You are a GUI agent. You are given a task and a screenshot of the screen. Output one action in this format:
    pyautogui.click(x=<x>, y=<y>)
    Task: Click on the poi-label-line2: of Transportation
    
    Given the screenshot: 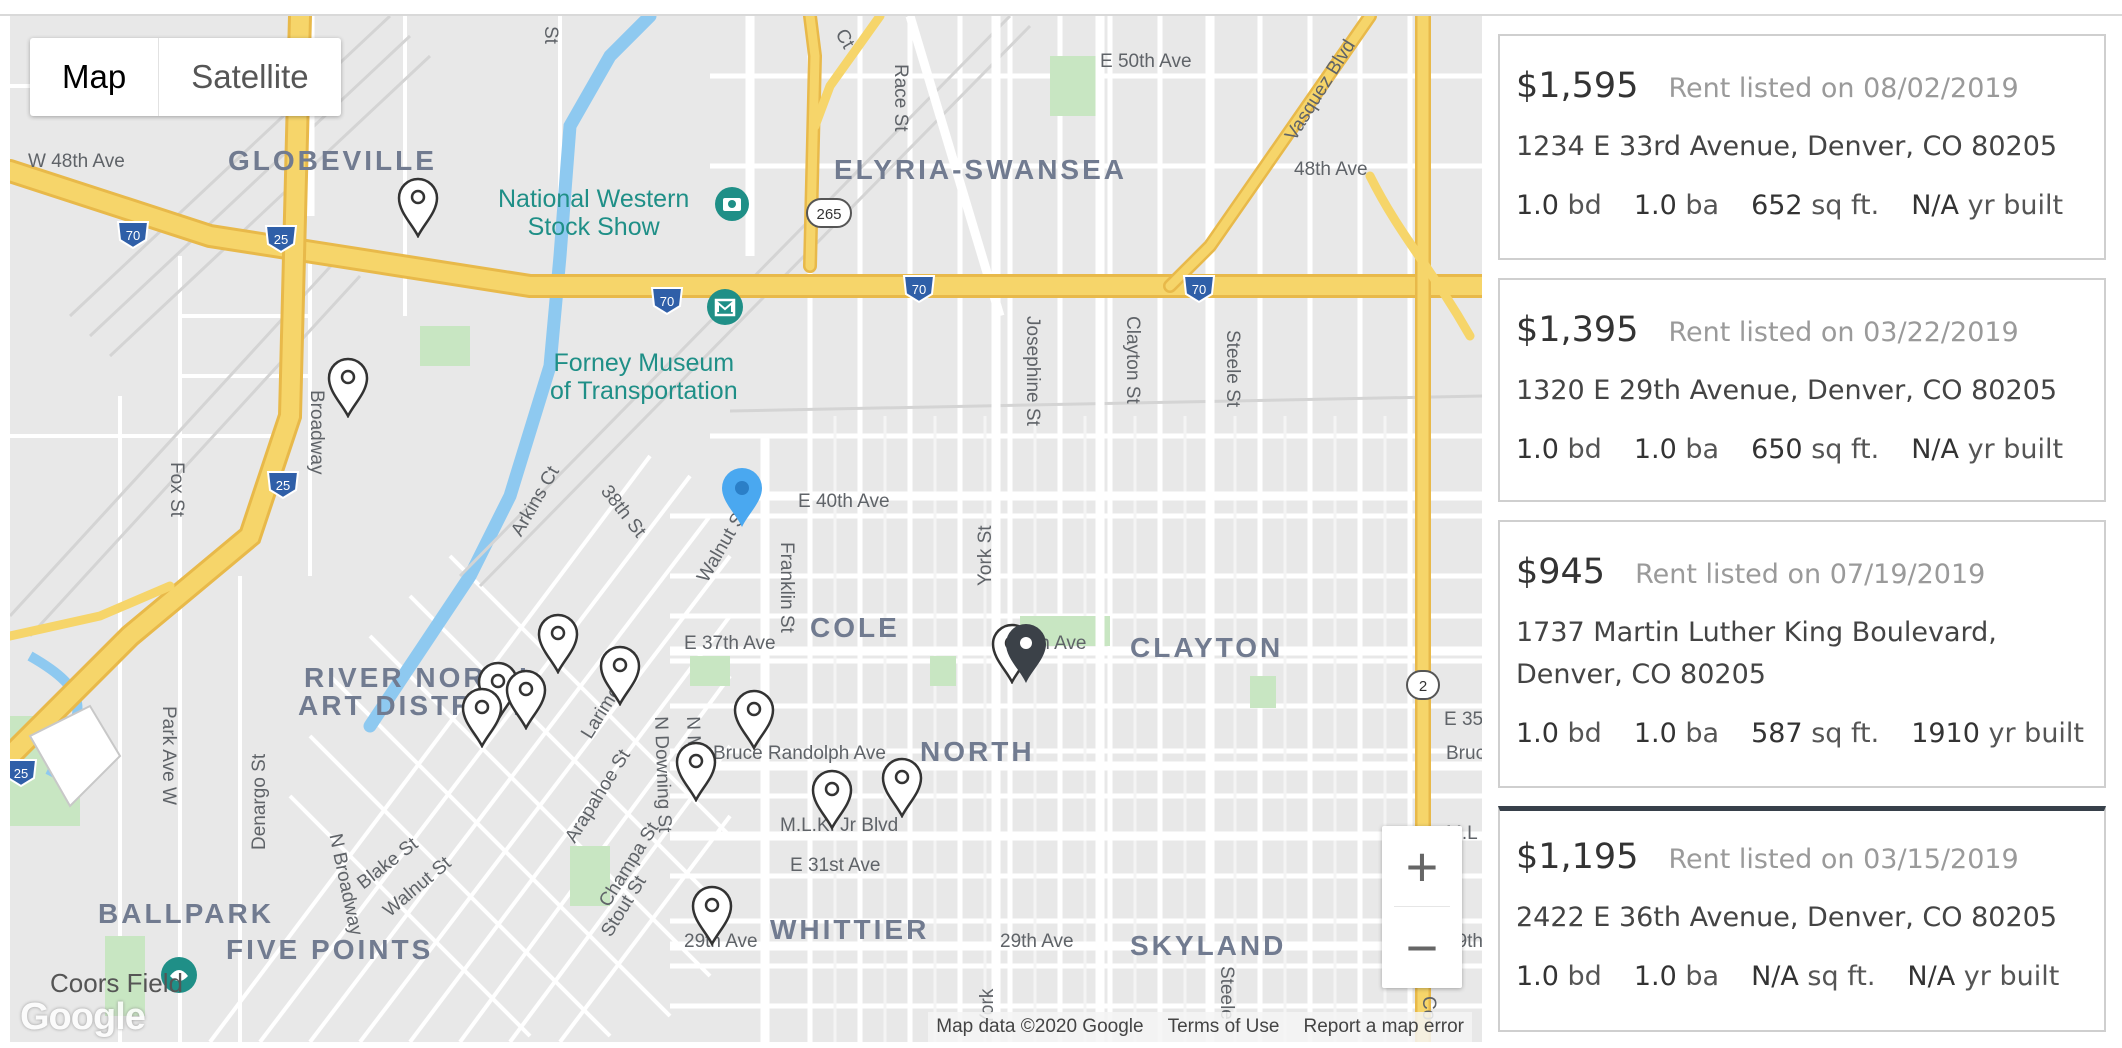 What is the action you would take?
    pyautogui.click(x=644, y=390)
    